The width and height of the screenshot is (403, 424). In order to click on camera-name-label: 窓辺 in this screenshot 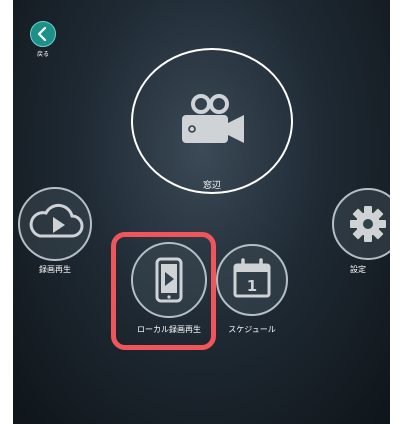, I will do `click(211, 186)`.